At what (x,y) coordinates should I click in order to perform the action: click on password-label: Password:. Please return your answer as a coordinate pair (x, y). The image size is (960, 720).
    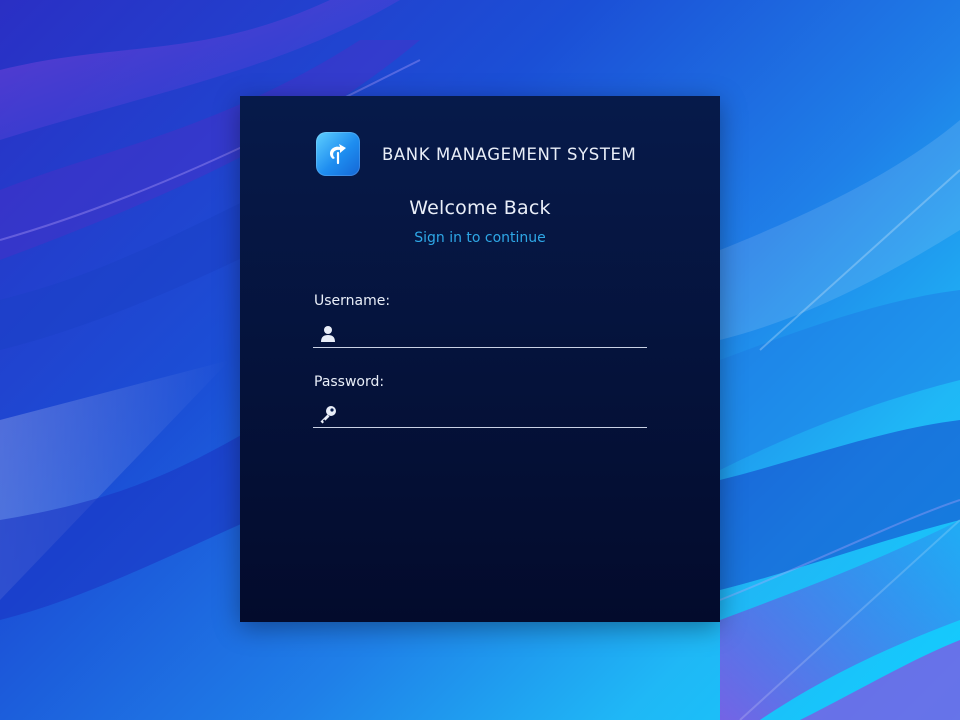
    Looking at the image, I should click on (349, 382).